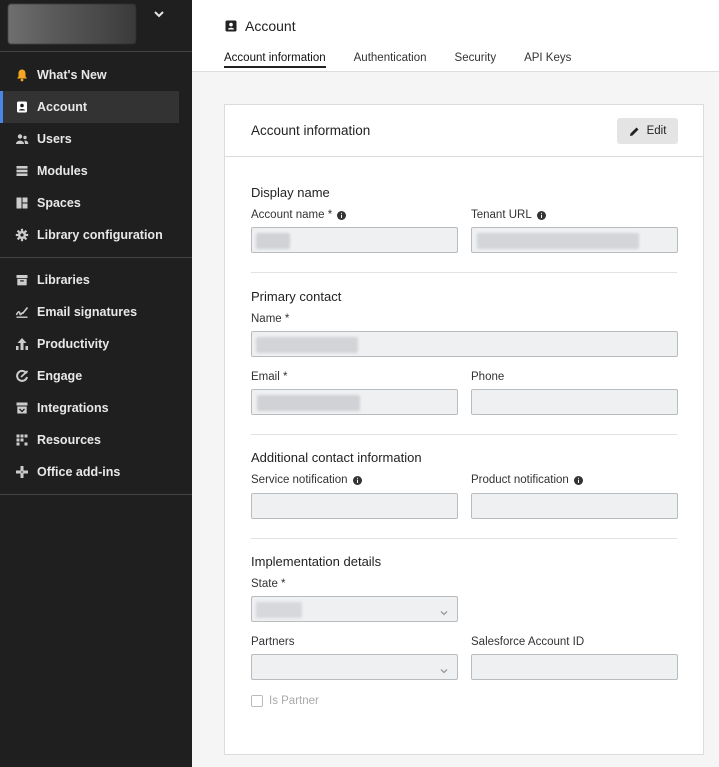 The width and height of the screenshot is (719, 767). What do you see at coordinates (54, 139) in the screenshot?
I see `sidebar-item-label: Users` at bounding box center [54, 139].